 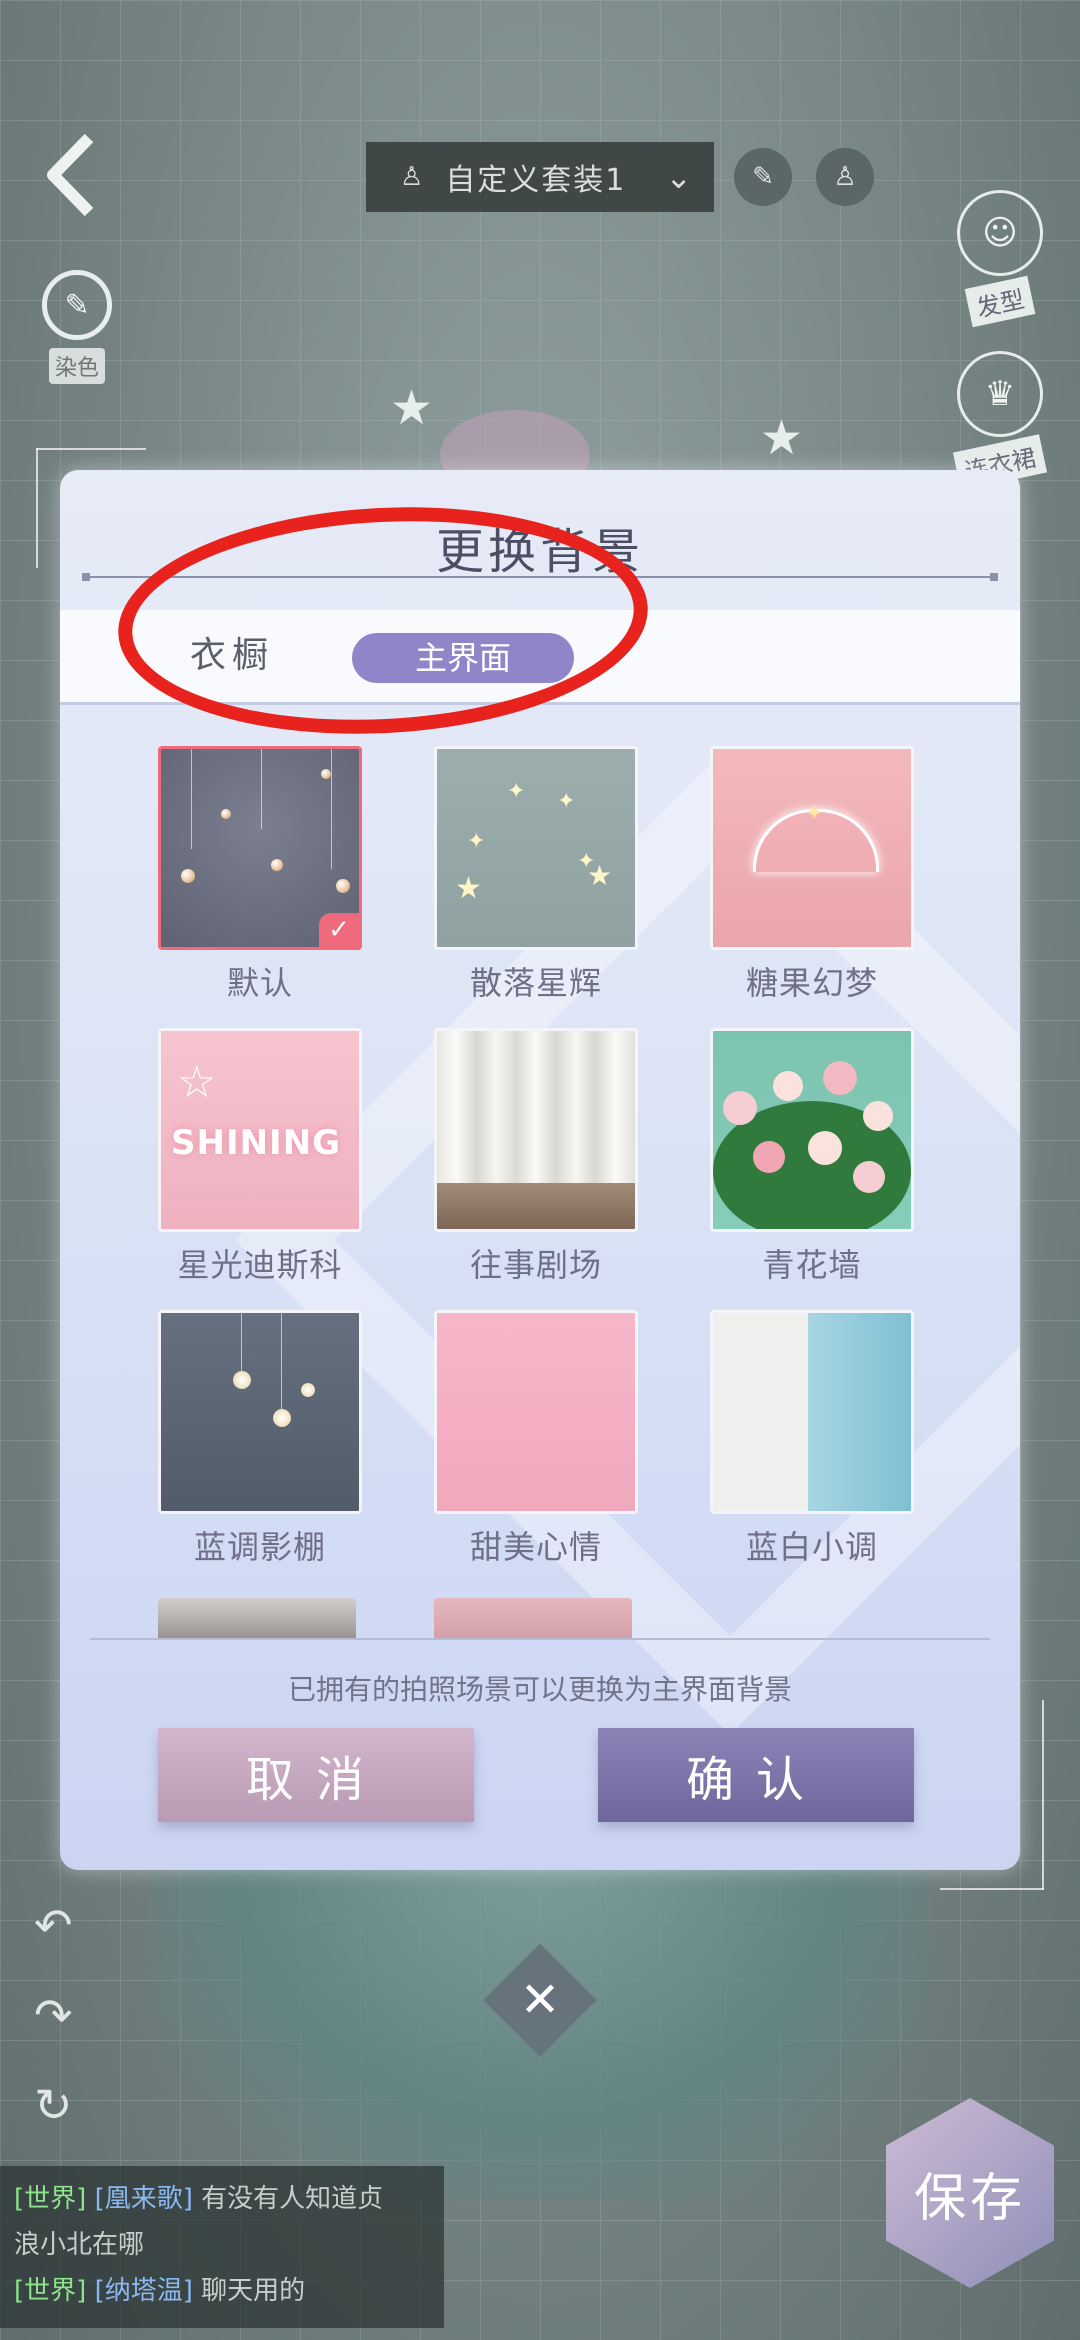 What do you see at coordinates (536, 180) in the screenshot?
I see `outfit-selector-label: 自定义套装1` at bounding box center [536, 180].